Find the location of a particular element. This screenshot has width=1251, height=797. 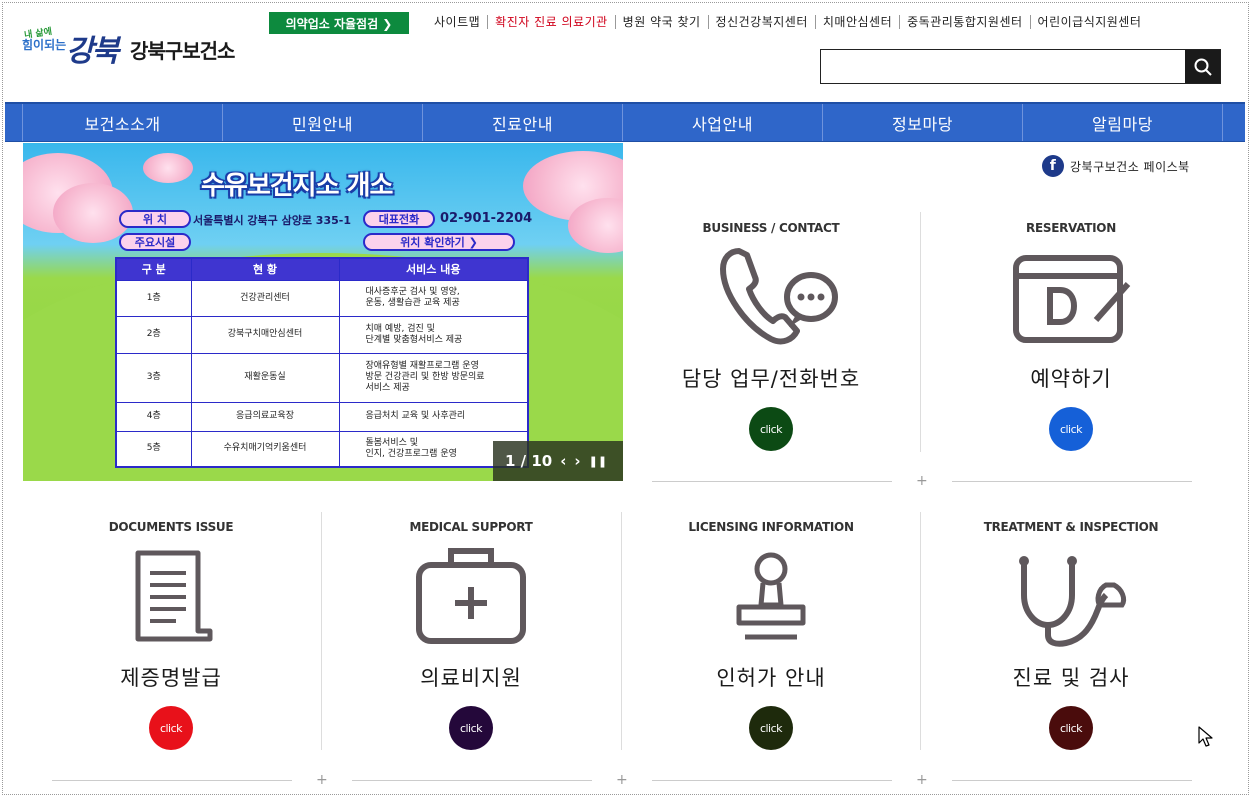

service-tile-contact: BUSINESS / CONTACT 담당 업무/전화번호 click is located at coordinates (771, 336).